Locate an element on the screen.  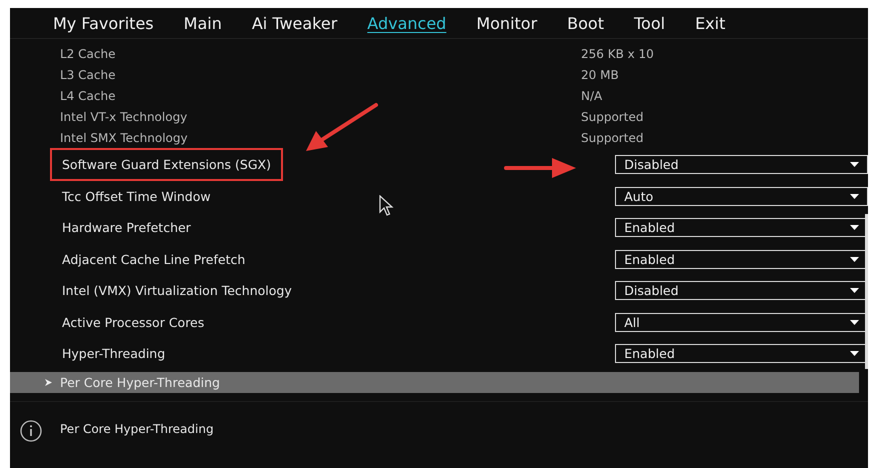
menu-tab: Main is located at coordinates (203, 23).